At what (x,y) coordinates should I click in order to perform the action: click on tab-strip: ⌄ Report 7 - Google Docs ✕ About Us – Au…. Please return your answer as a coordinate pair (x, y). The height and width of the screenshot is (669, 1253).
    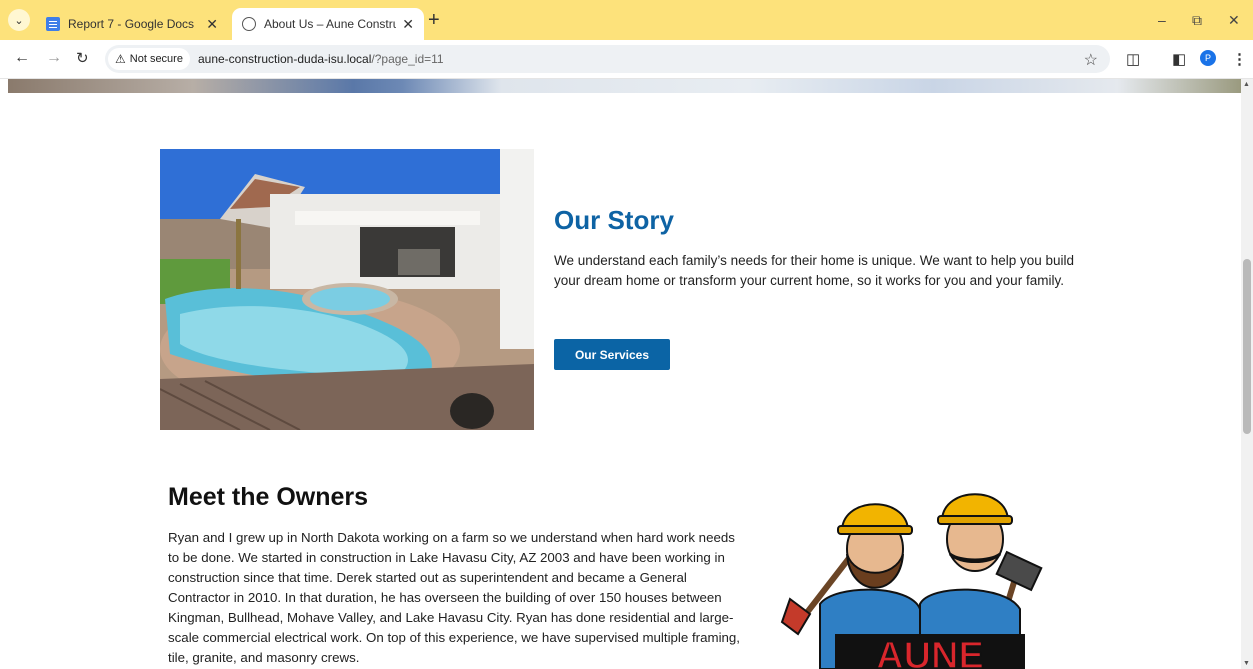
    Looking at the image, I should click on (626, 20).